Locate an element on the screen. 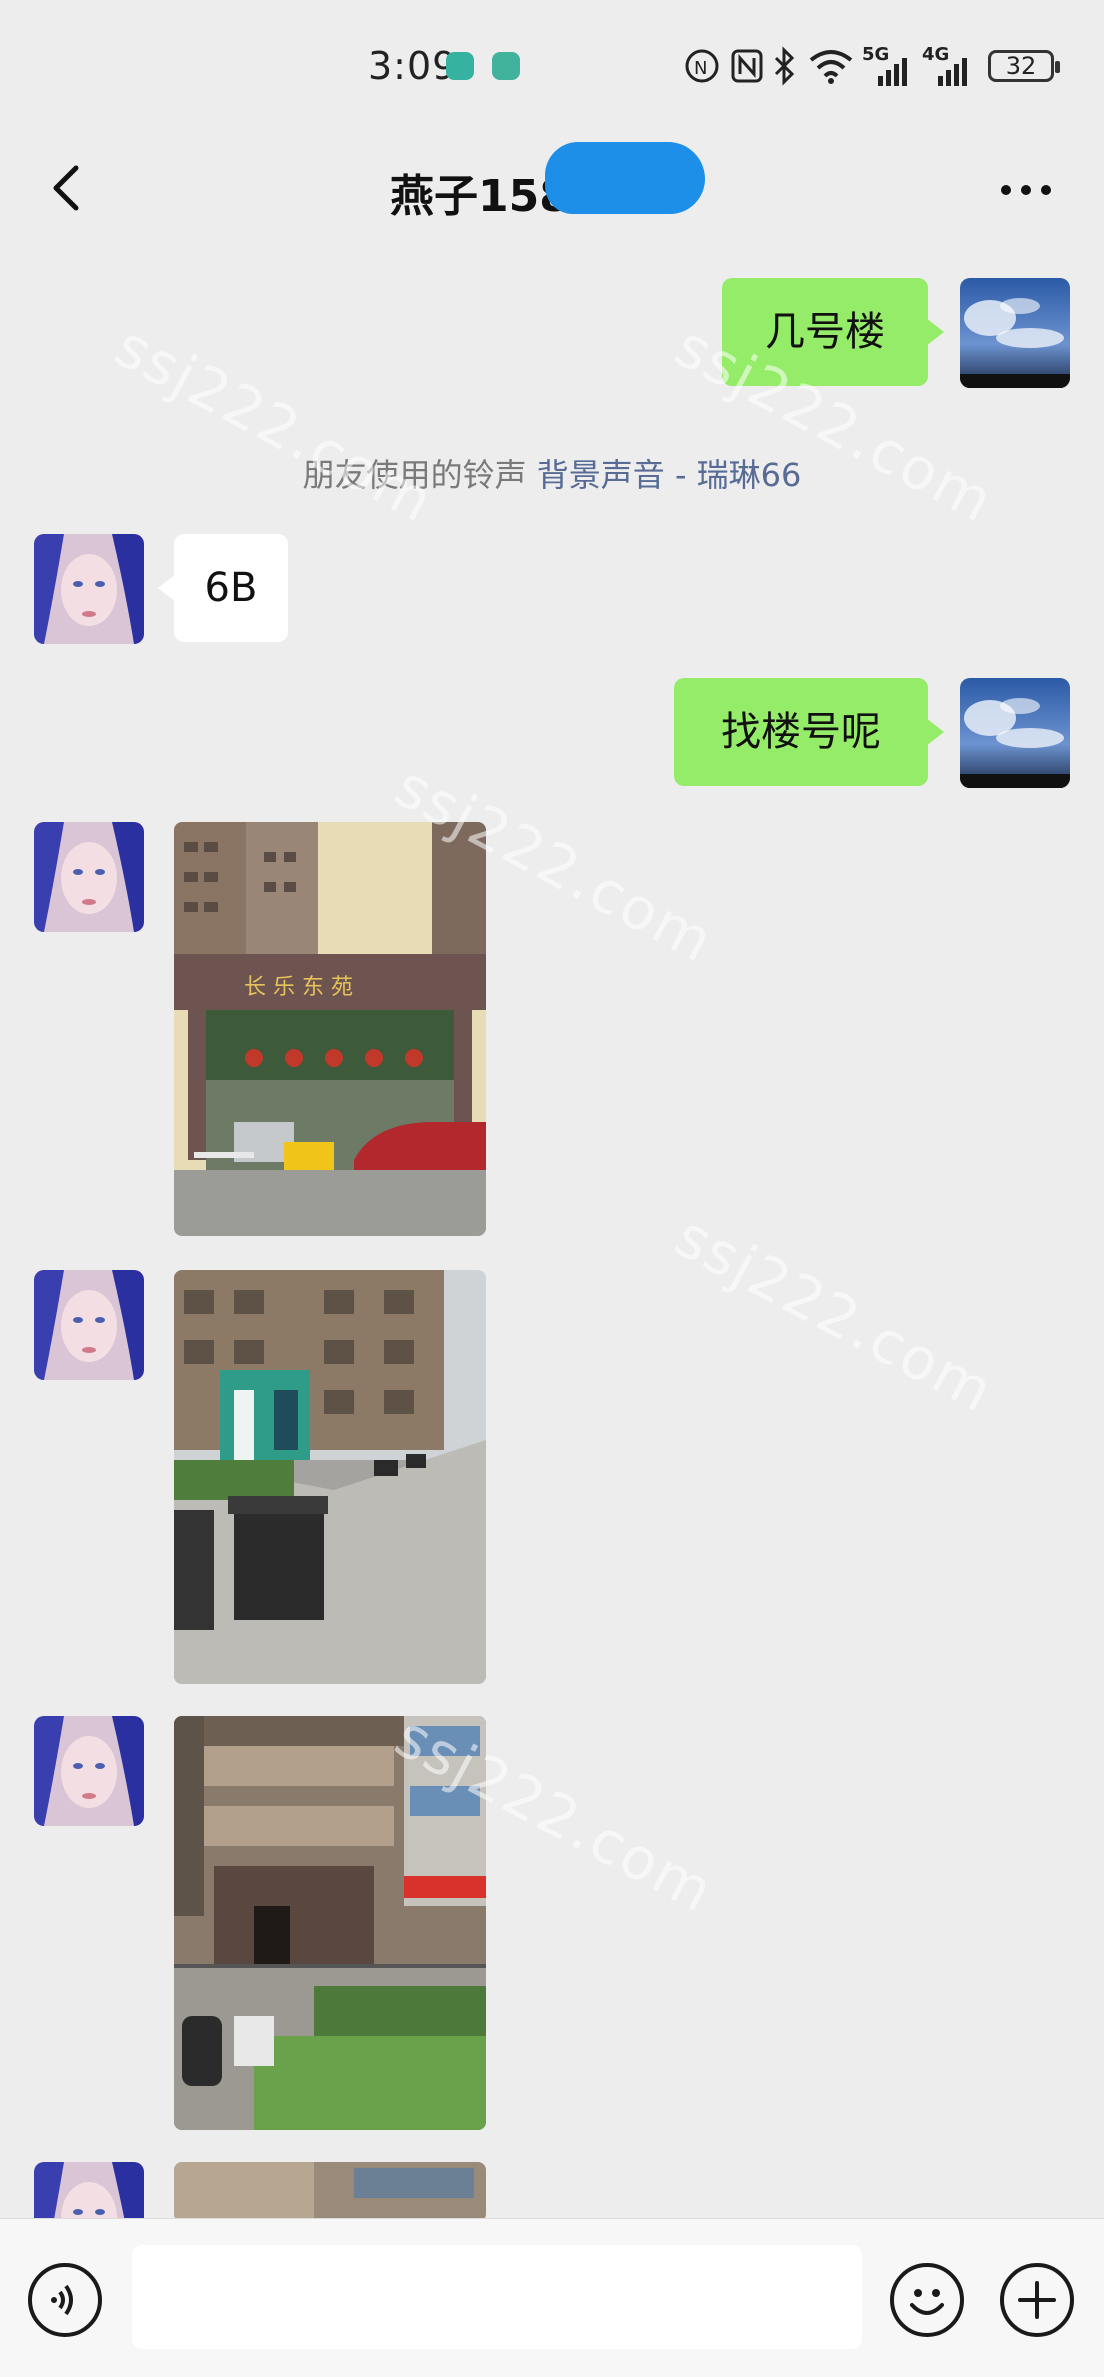 This screenshot has width=1104, height=2377. voice-input-button is located at coordinates (65, 2300).